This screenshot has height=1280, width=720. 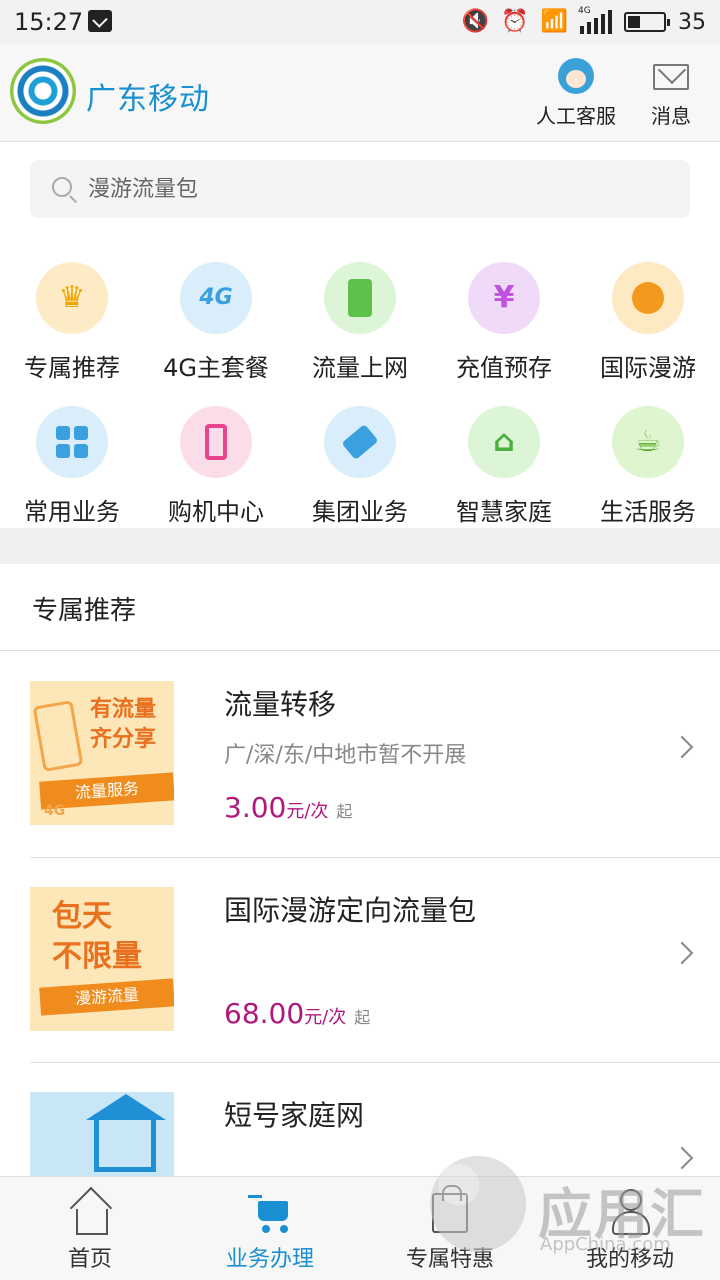 What do you see at coordinates (72, 512) in the screenshot?
I see `category-label: 常用业务` at bounding box center [72, 512].